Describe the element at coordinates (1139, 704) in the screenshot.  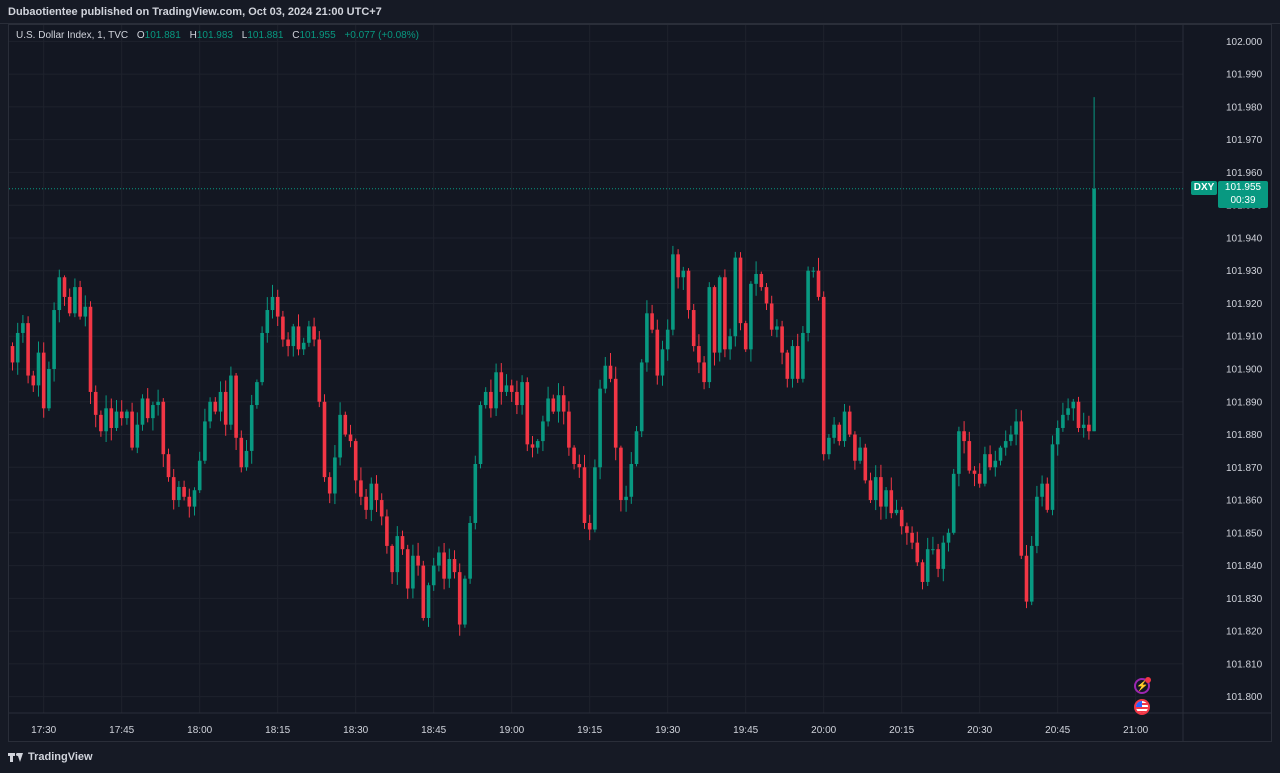
I see `flag-canton` at that location.